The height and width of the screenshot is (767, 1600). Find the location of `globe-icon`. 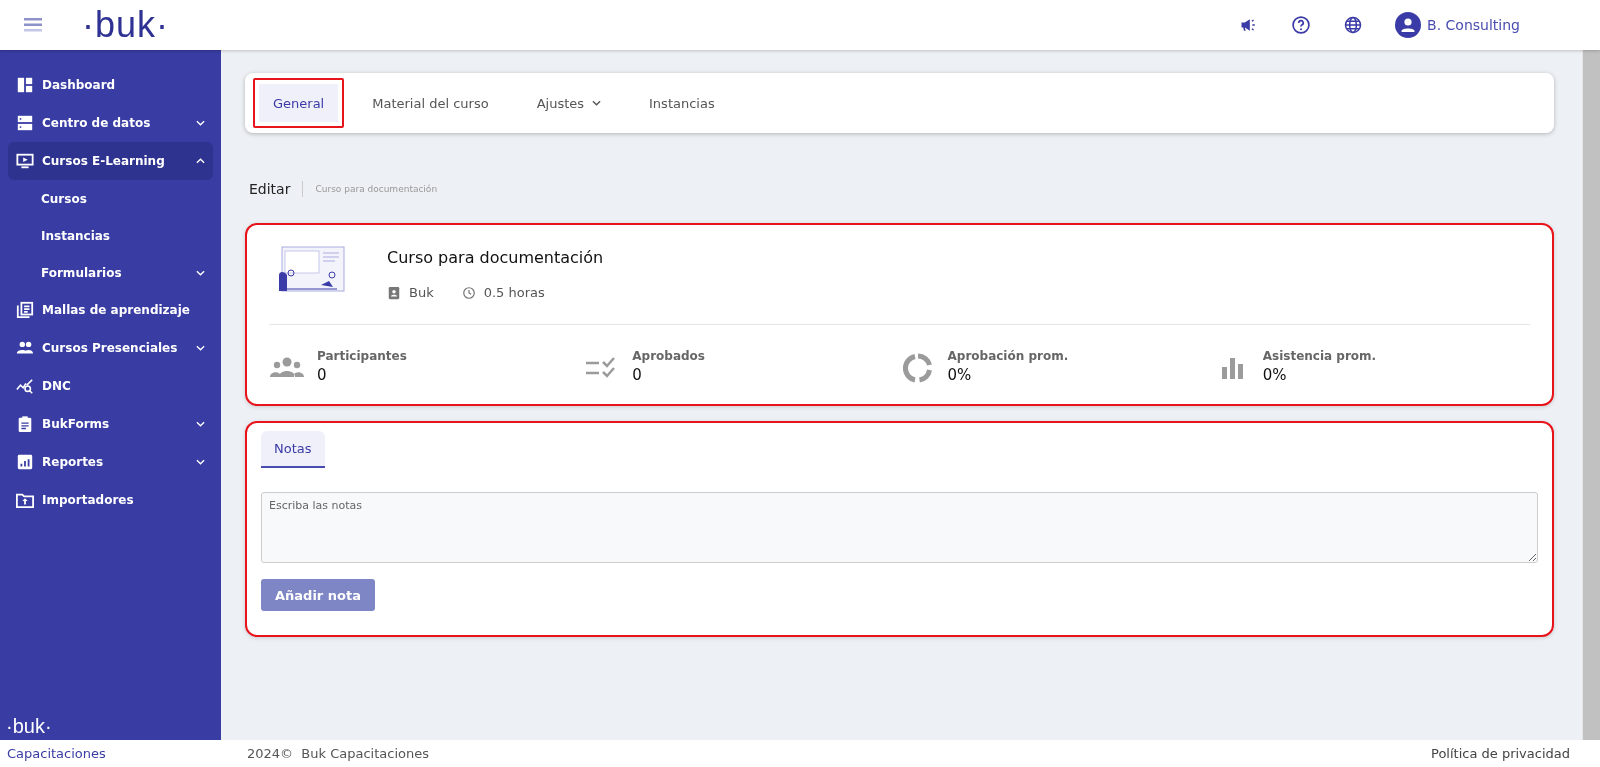

globe-icon is located at coordinates (1353, 25).